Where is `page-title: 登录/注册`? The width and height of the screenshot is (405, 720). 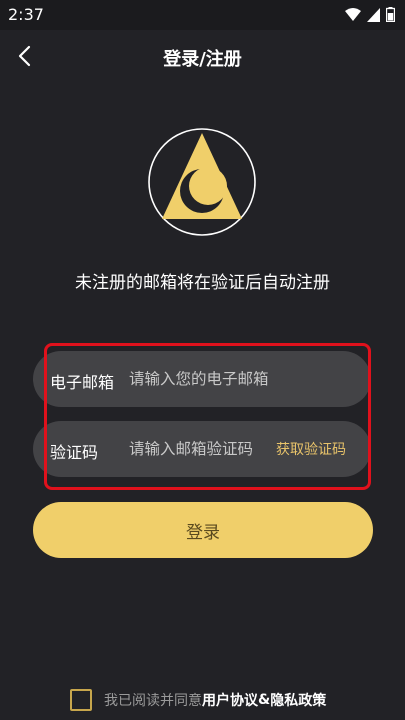 page-title: 登录/注册 is located at coordinates (202, 59).